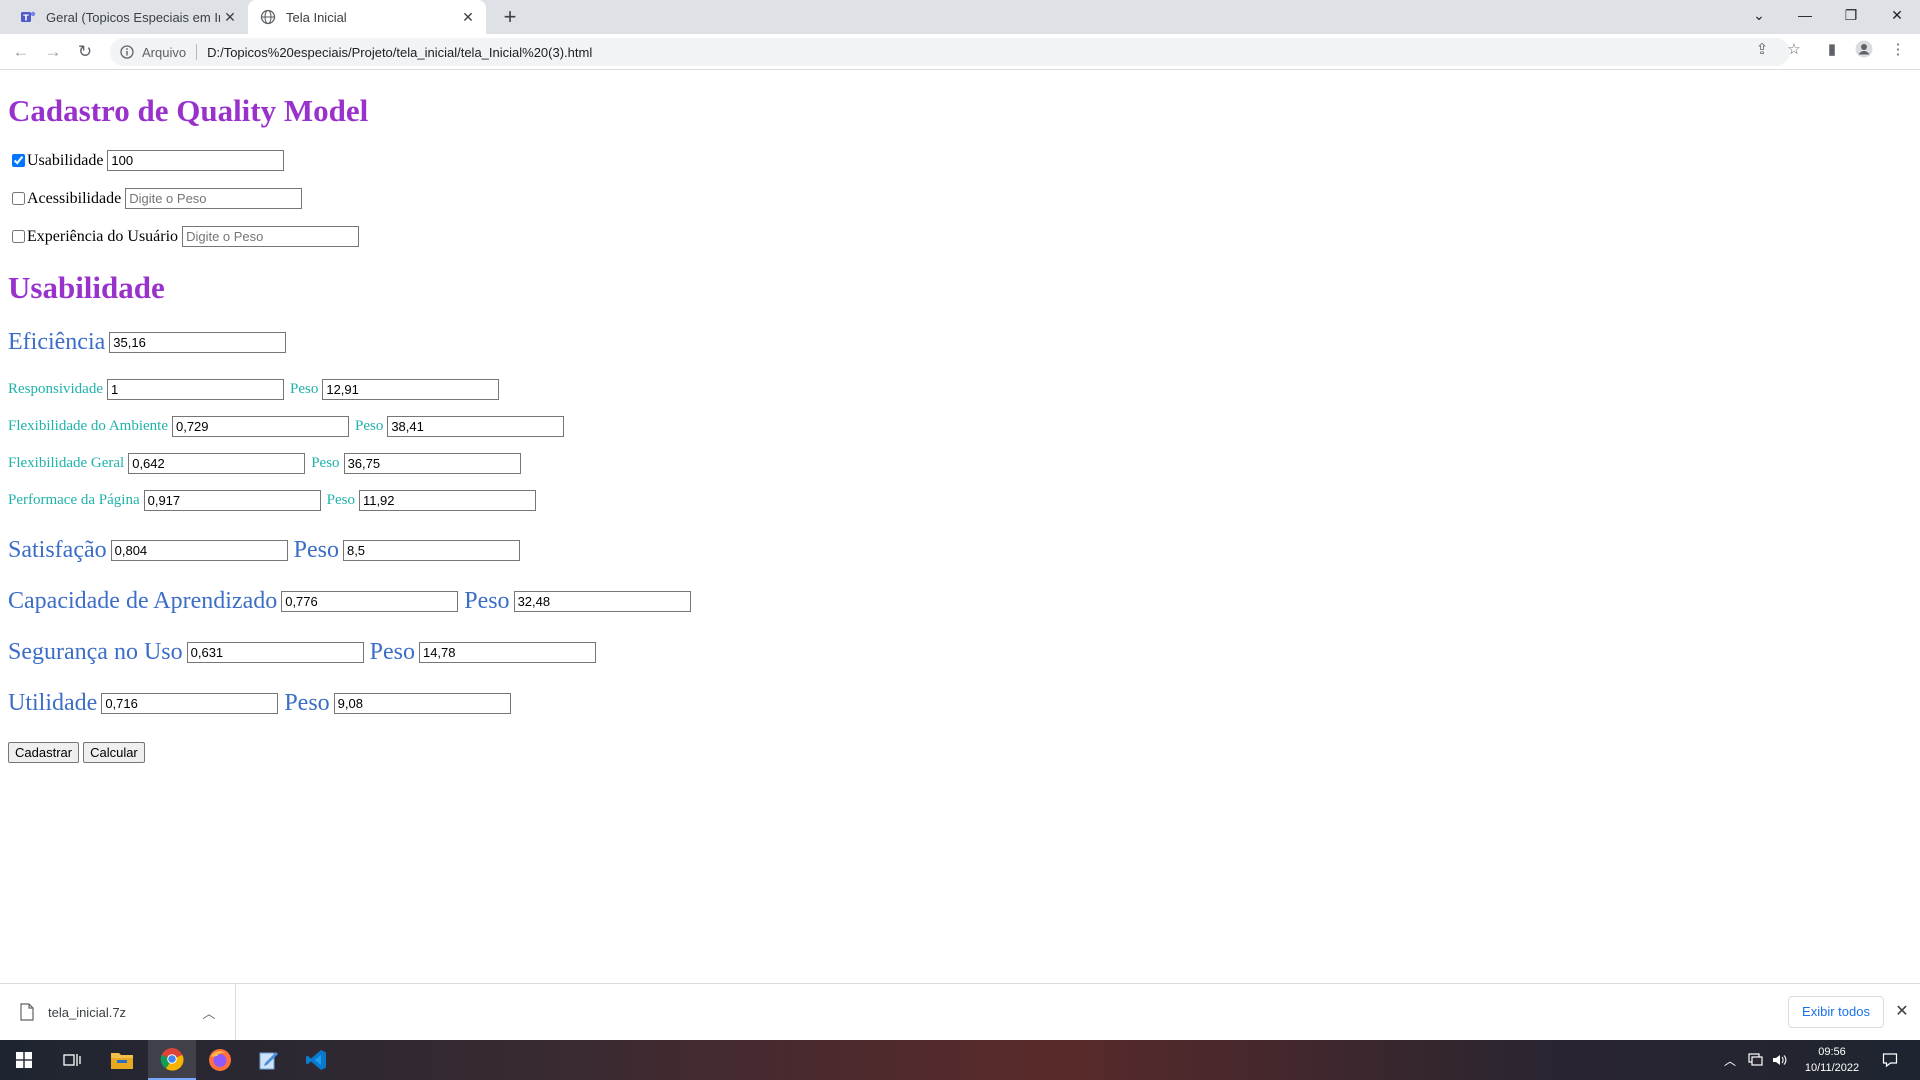 Image resolution: width=1920 pixels, height=1080 pixels. I want to click on tab-search-icon: ⌄, so click(1759, 15).